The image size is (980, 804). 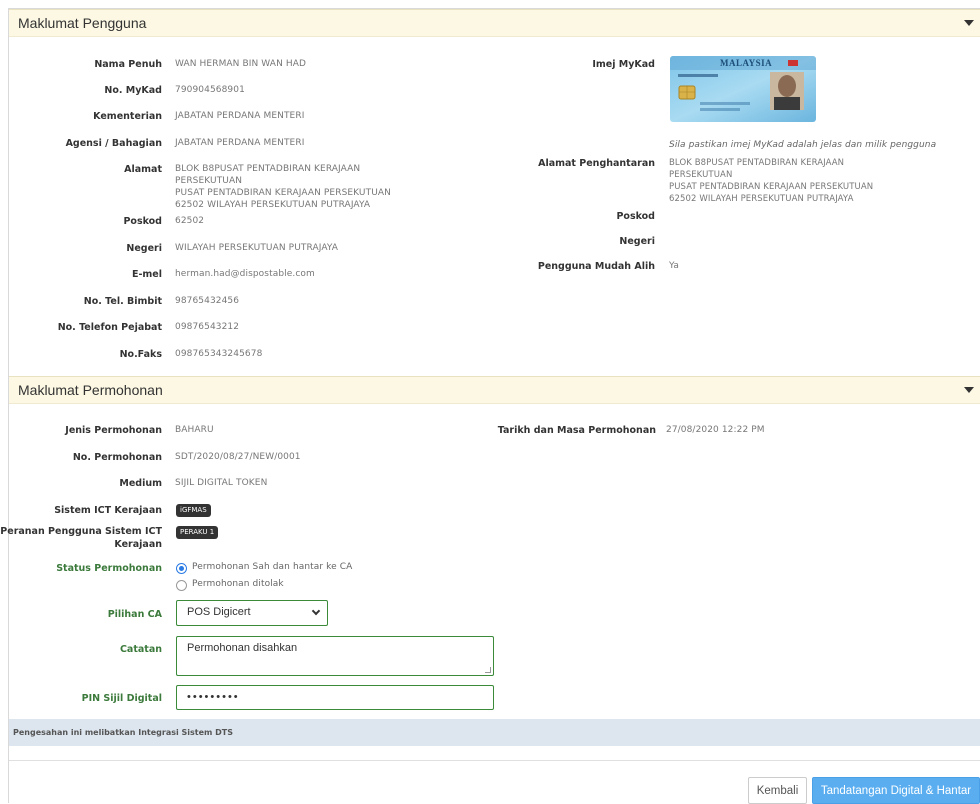 I want to click on ca-select: POS Digicert, so click(x=252, y=613).